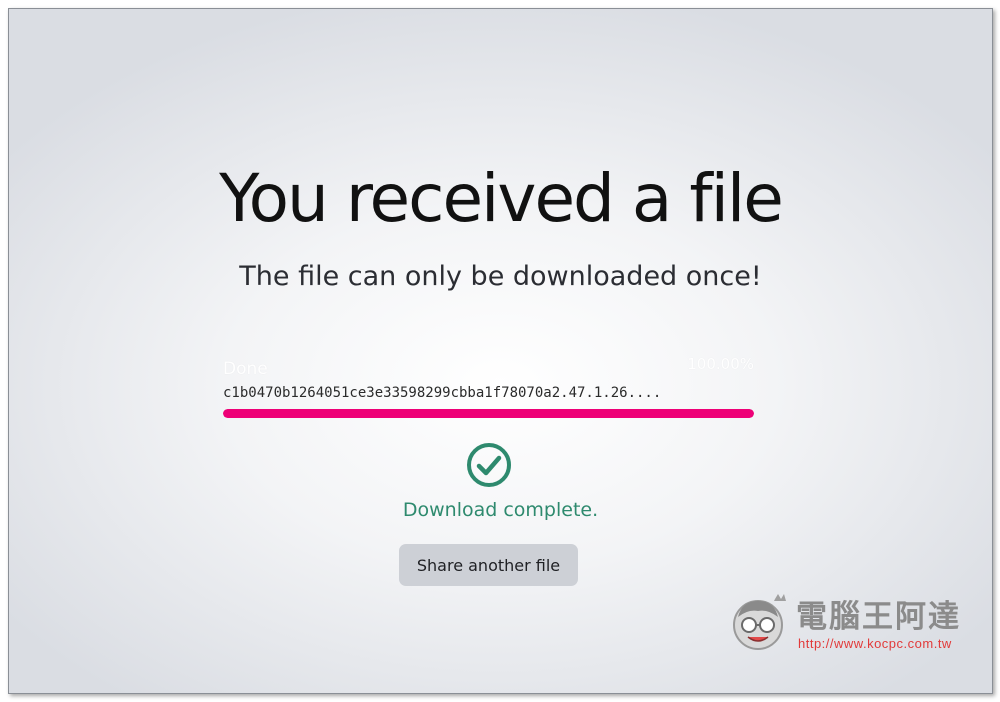 Image resolution: width=1000 pixels, height=702 pixels. I want to click on watermark: 電腦王阿達 http://www.kocpc.com.tw, so click(849, 624).